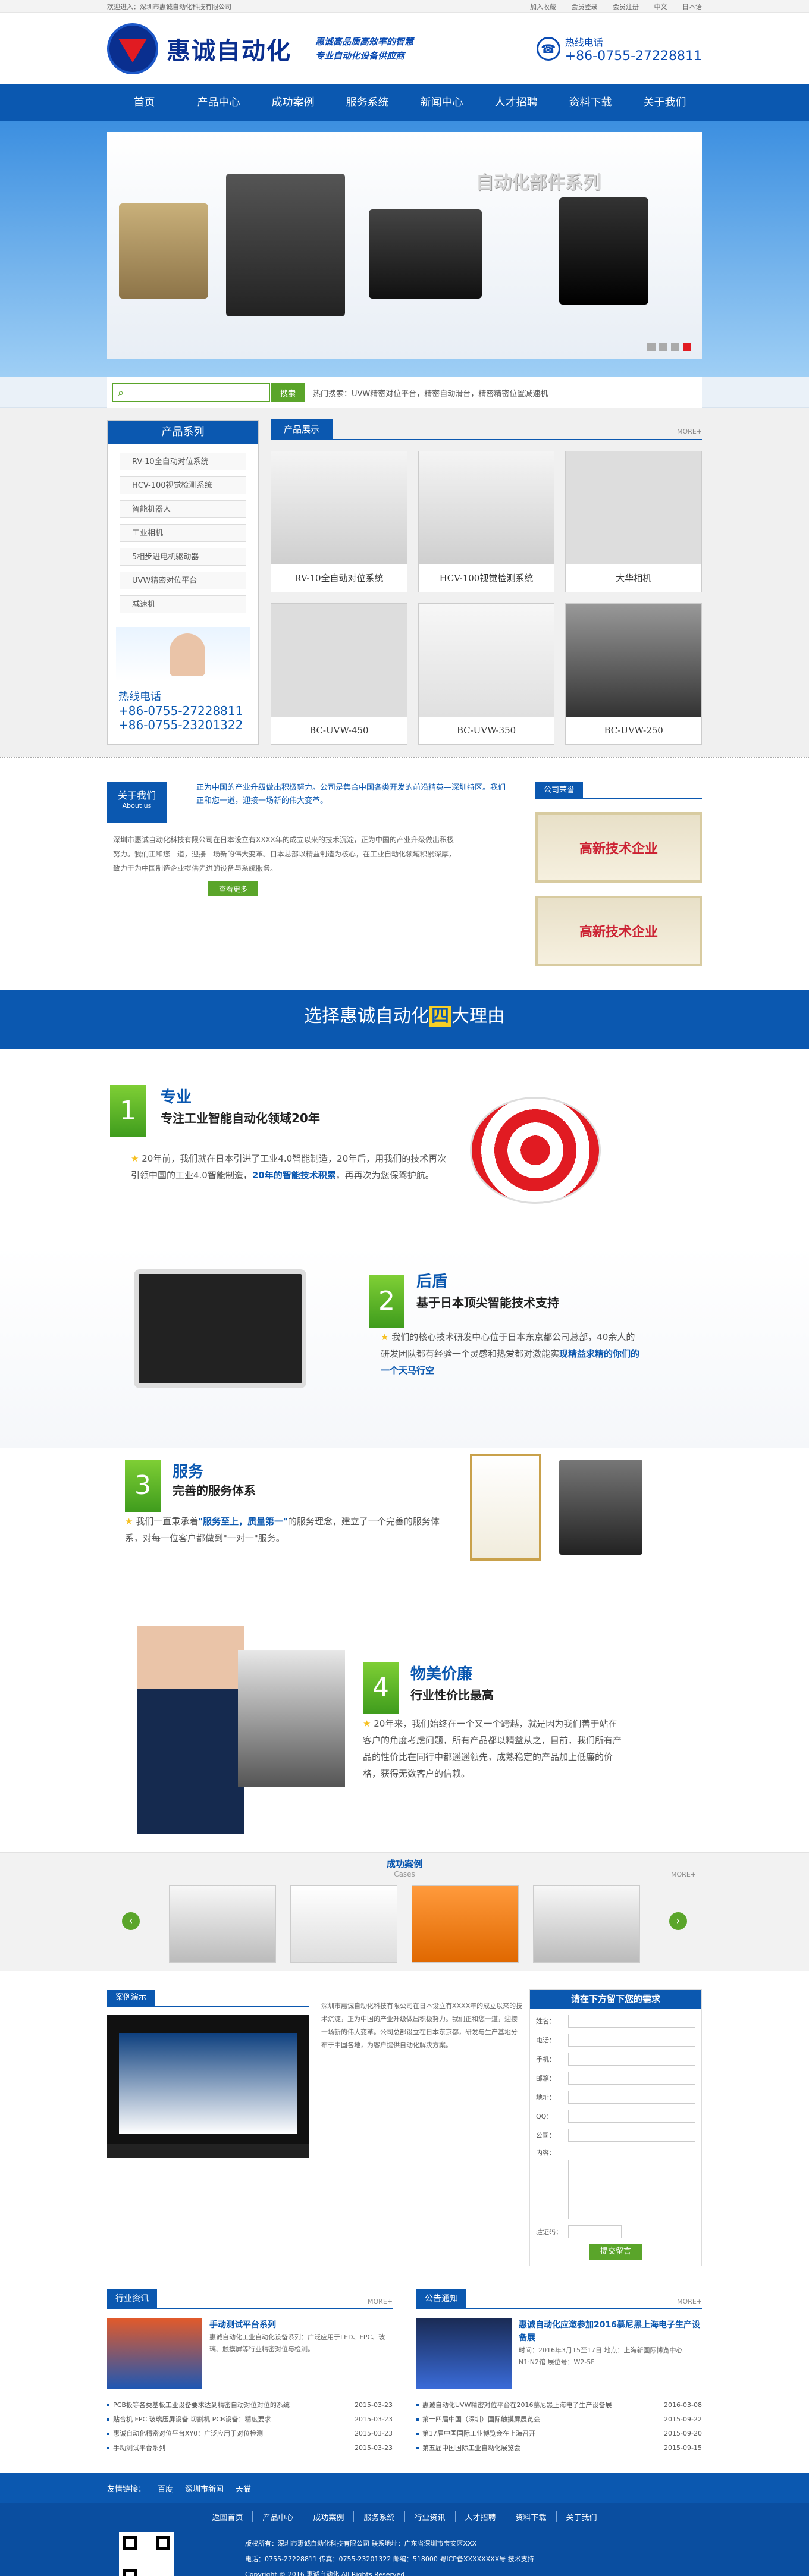 The image size is (809, 2576). What do you see at coordinates (631, 2078) in the screenshot?
I see `email-field` at bounding box center [631, 2078].